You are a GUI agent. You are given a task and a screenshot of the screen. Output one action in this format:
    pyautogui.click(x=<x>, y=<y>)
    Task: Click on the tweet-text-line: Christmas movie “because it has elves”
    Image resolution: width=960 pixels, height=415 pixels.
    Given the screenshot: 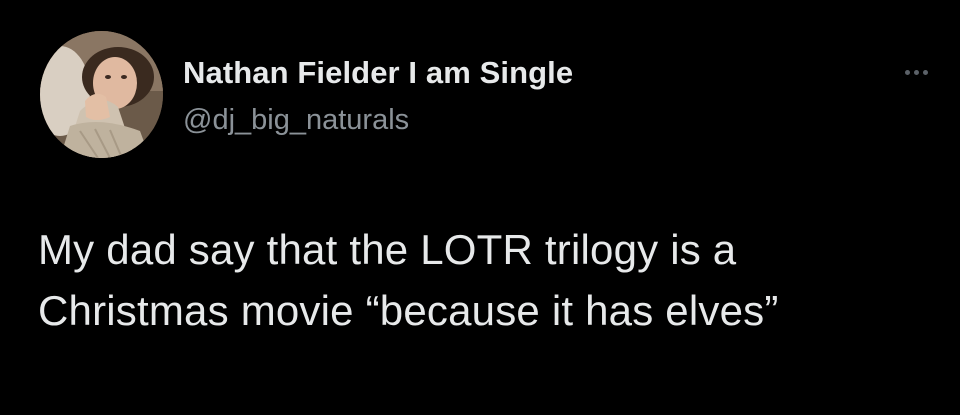 What is the action you would take?
    pyautogui.click(x=408, y=310)
    